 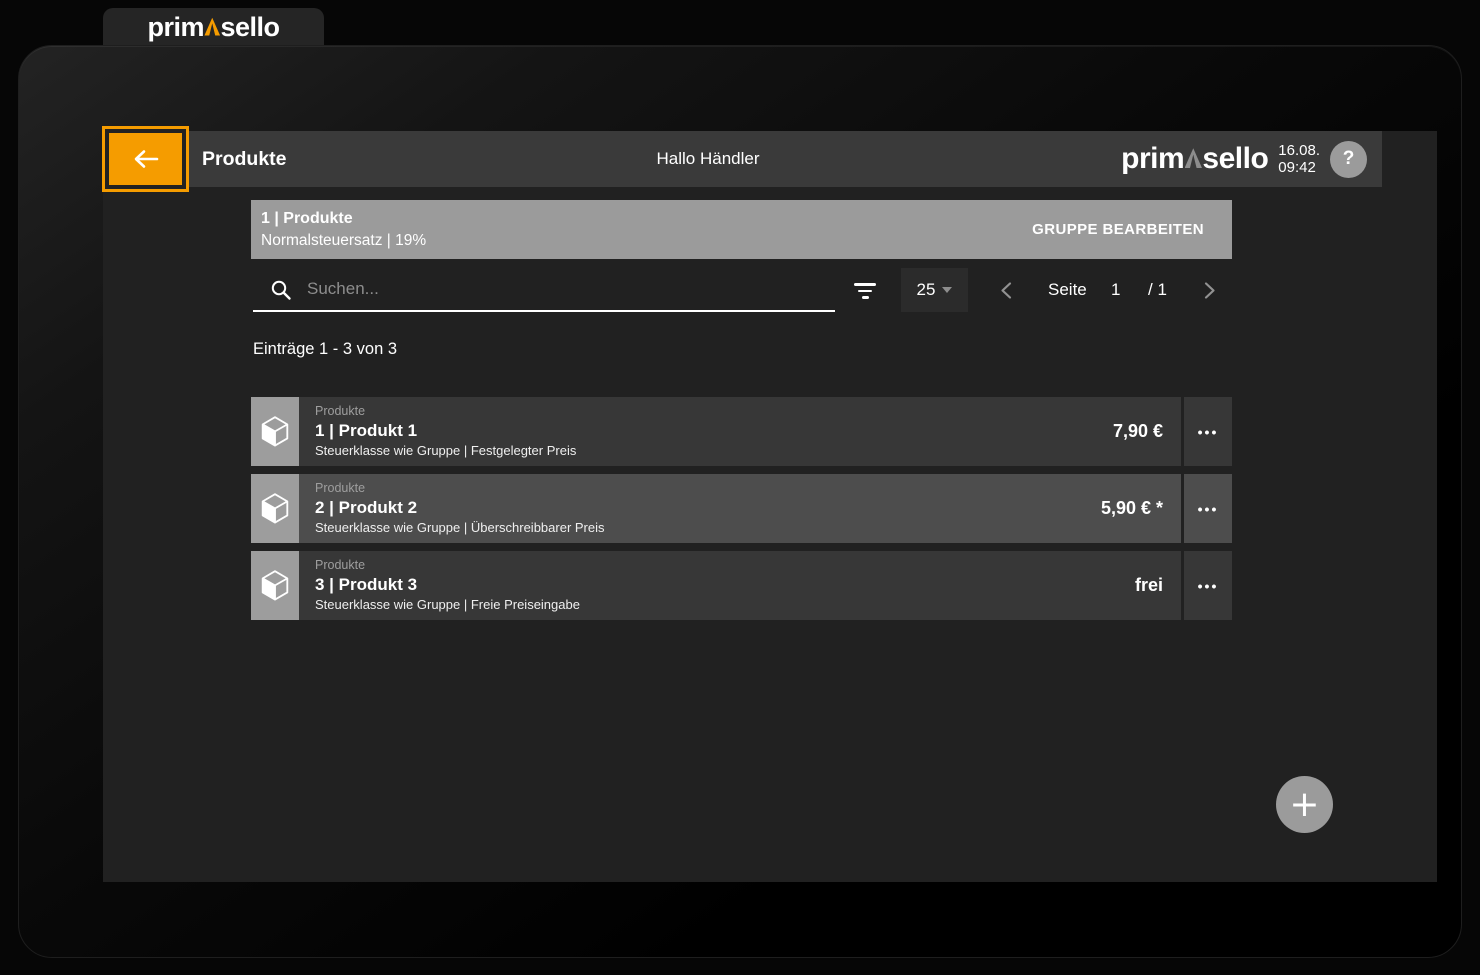 I want to click on add-product-button: +, so click(x=1304, y=804).